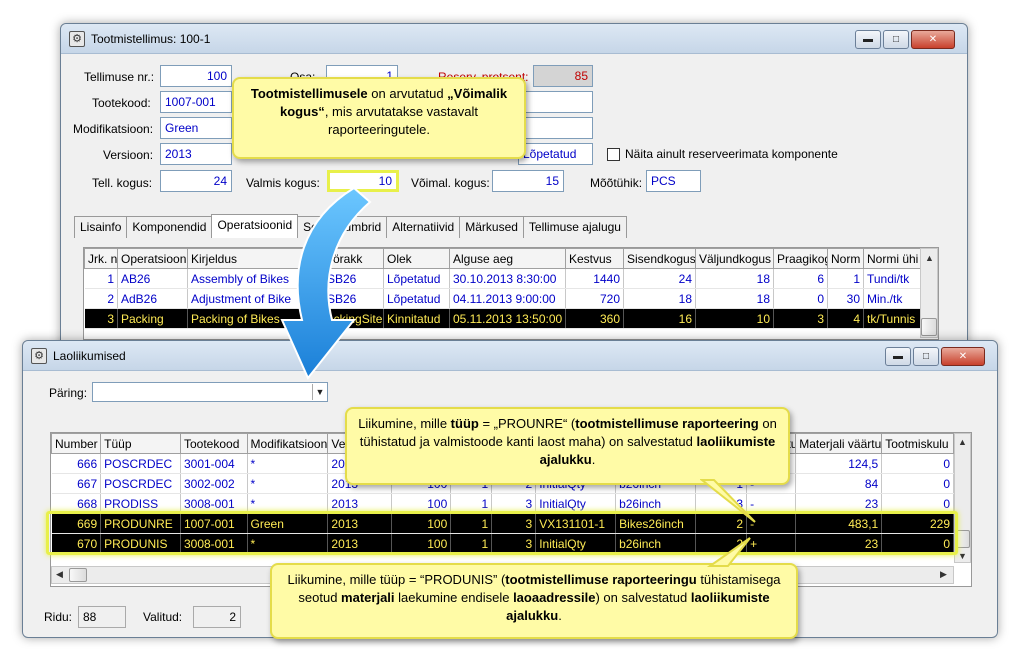 Image resolution: width=1023 pixels, height=657 pixels. What do you see at coordinates (59, 574) in the screenshot?
I see `scroll-left-icon: ◀` at bounding box center [59, 574].